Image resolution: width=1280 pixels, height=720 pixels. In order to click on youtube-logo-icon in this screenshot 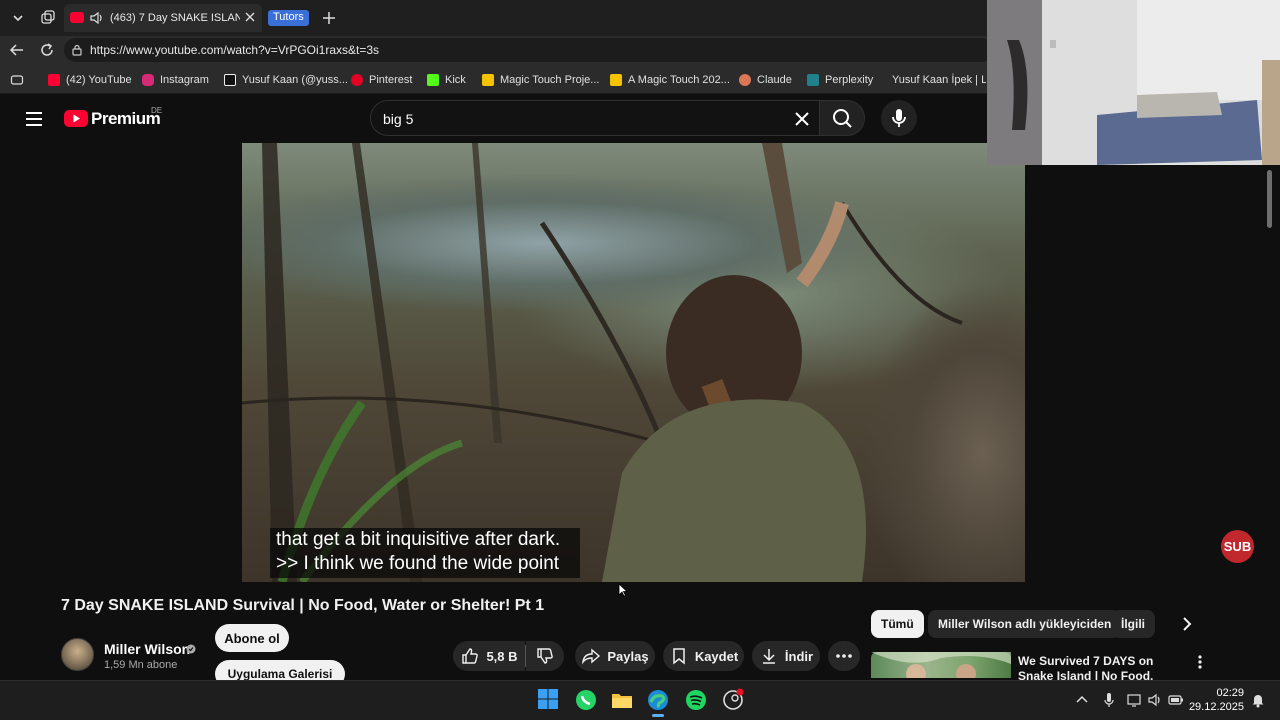, I will do `click(76, 118)`.